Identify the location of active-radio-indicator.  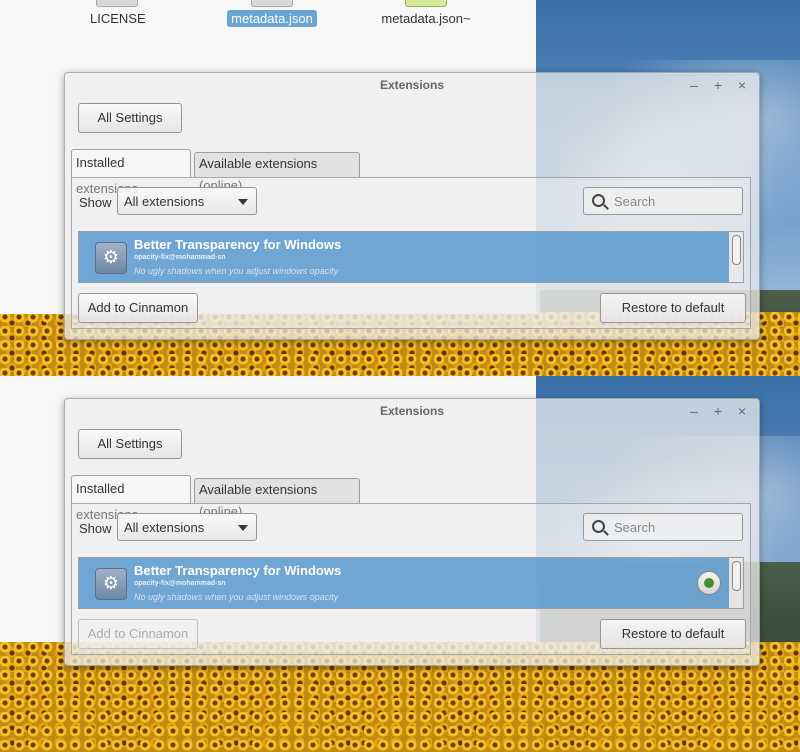
(709, 583).